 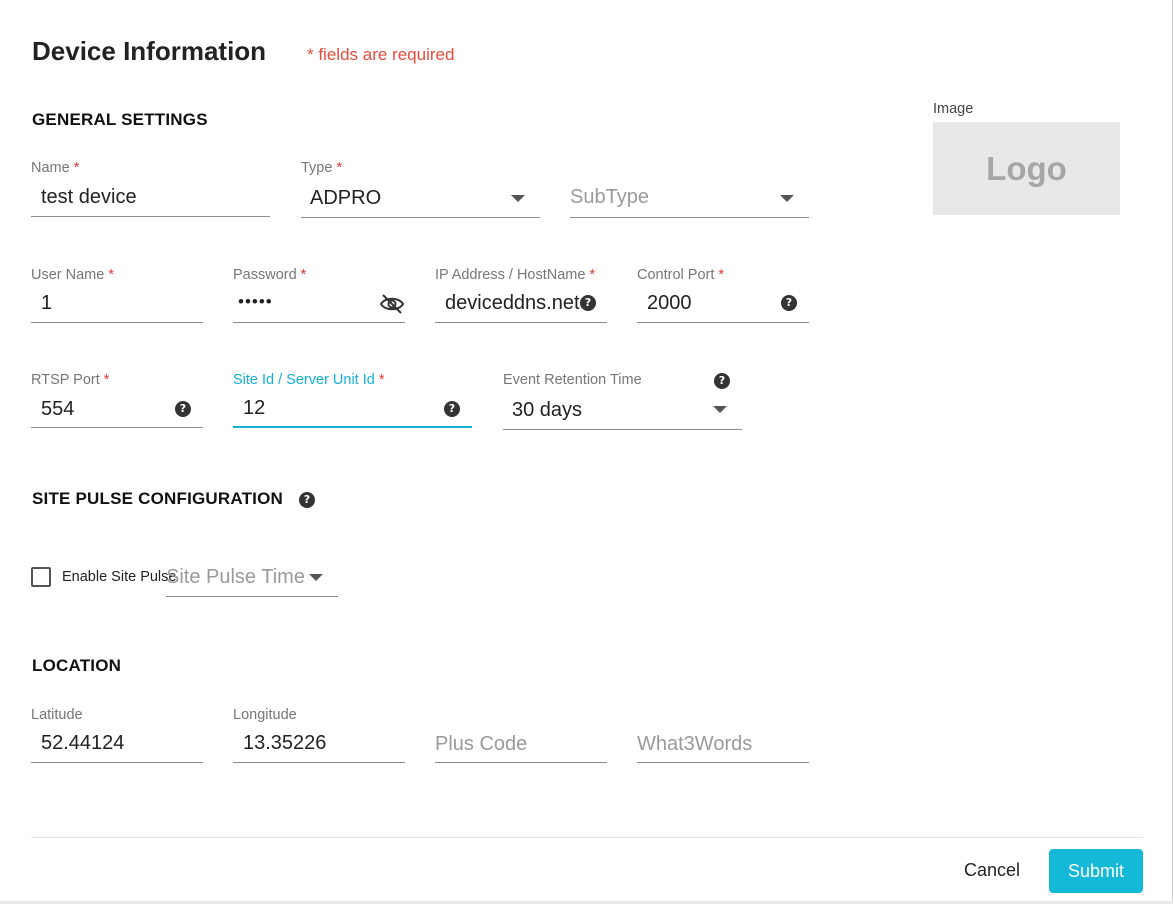 What do you see at coordinates (723, 322) in the screenshot?
I see `control-port-underline` at bounding box center [723, 322].